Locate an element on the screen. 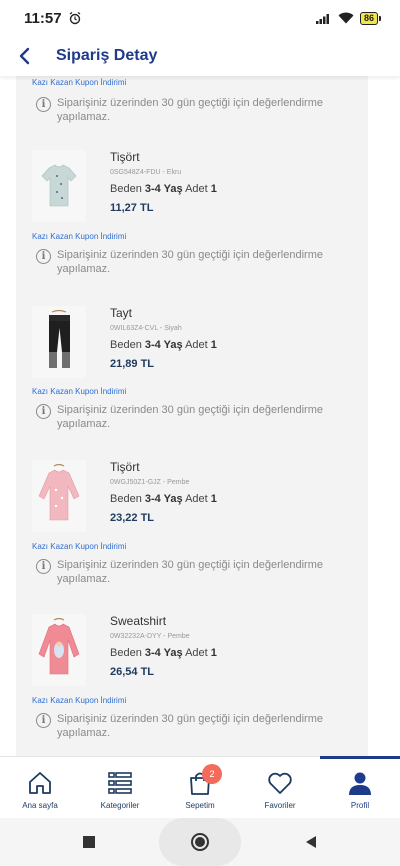 This screenshot has height=866, width=400. page-title: Sipariş Detay is located at coordinates (107, 55).